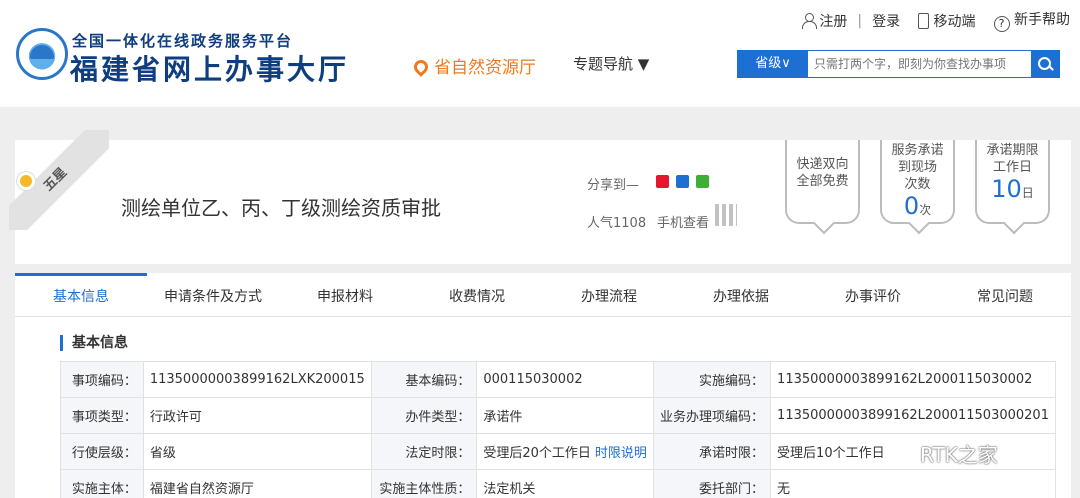 The image size is (1080, 498). Describe the element at coordinates (917, 167) in the screenshot. I see `badge-line: 到现场` at that location.